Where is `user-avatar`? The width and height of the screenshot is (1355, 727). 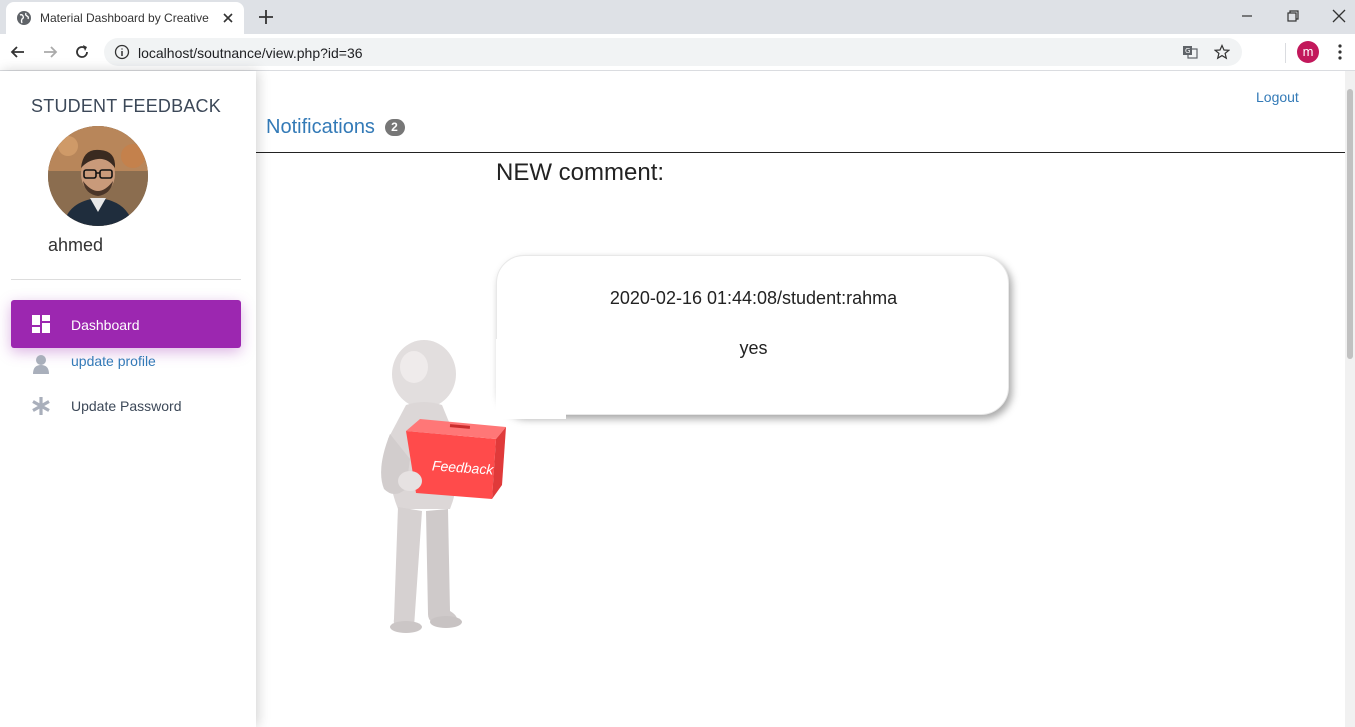
user-avatar is located at coordinates (98, 176).